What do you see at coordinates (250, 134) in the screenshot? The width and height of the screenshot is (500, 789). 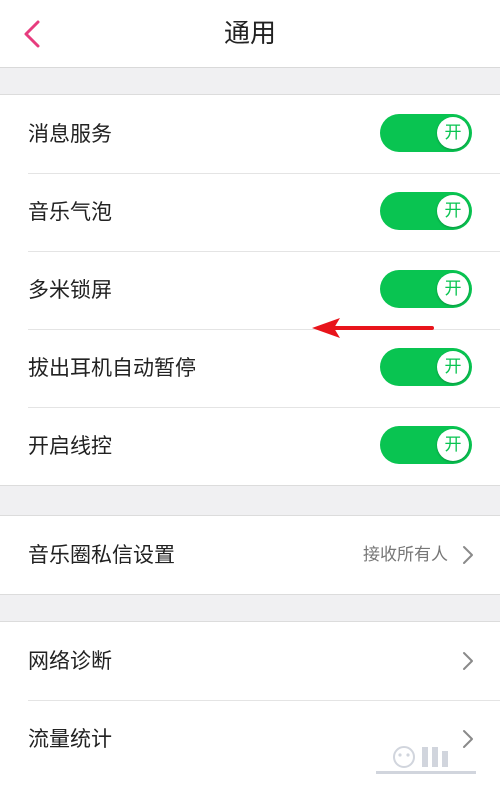 I see `setting-row-message-service: 消息服务 开` at bounding box center [250, 134].